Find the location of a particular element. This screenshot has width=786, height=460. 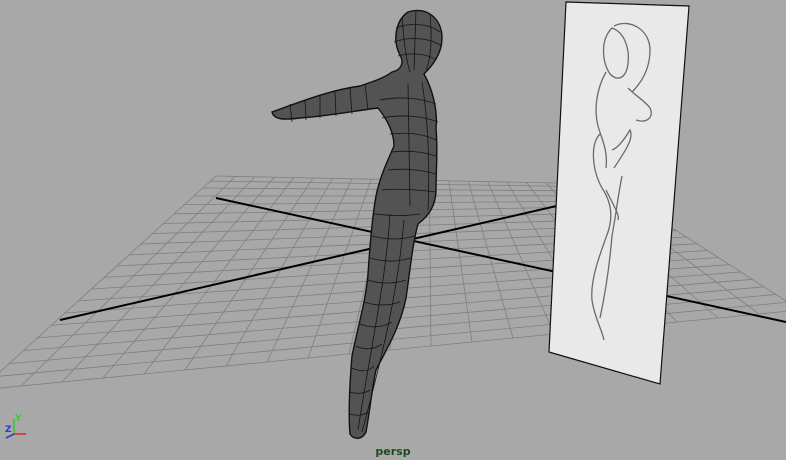

y-axis-label: Y is located at coordinates (18, 419).